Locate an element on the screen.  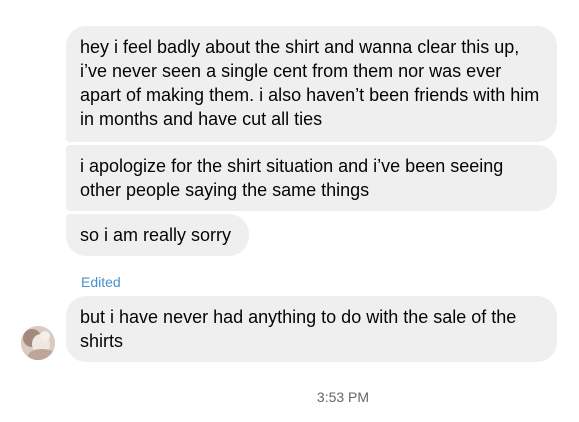
sender-avatar is located at coordinates (38, 343).